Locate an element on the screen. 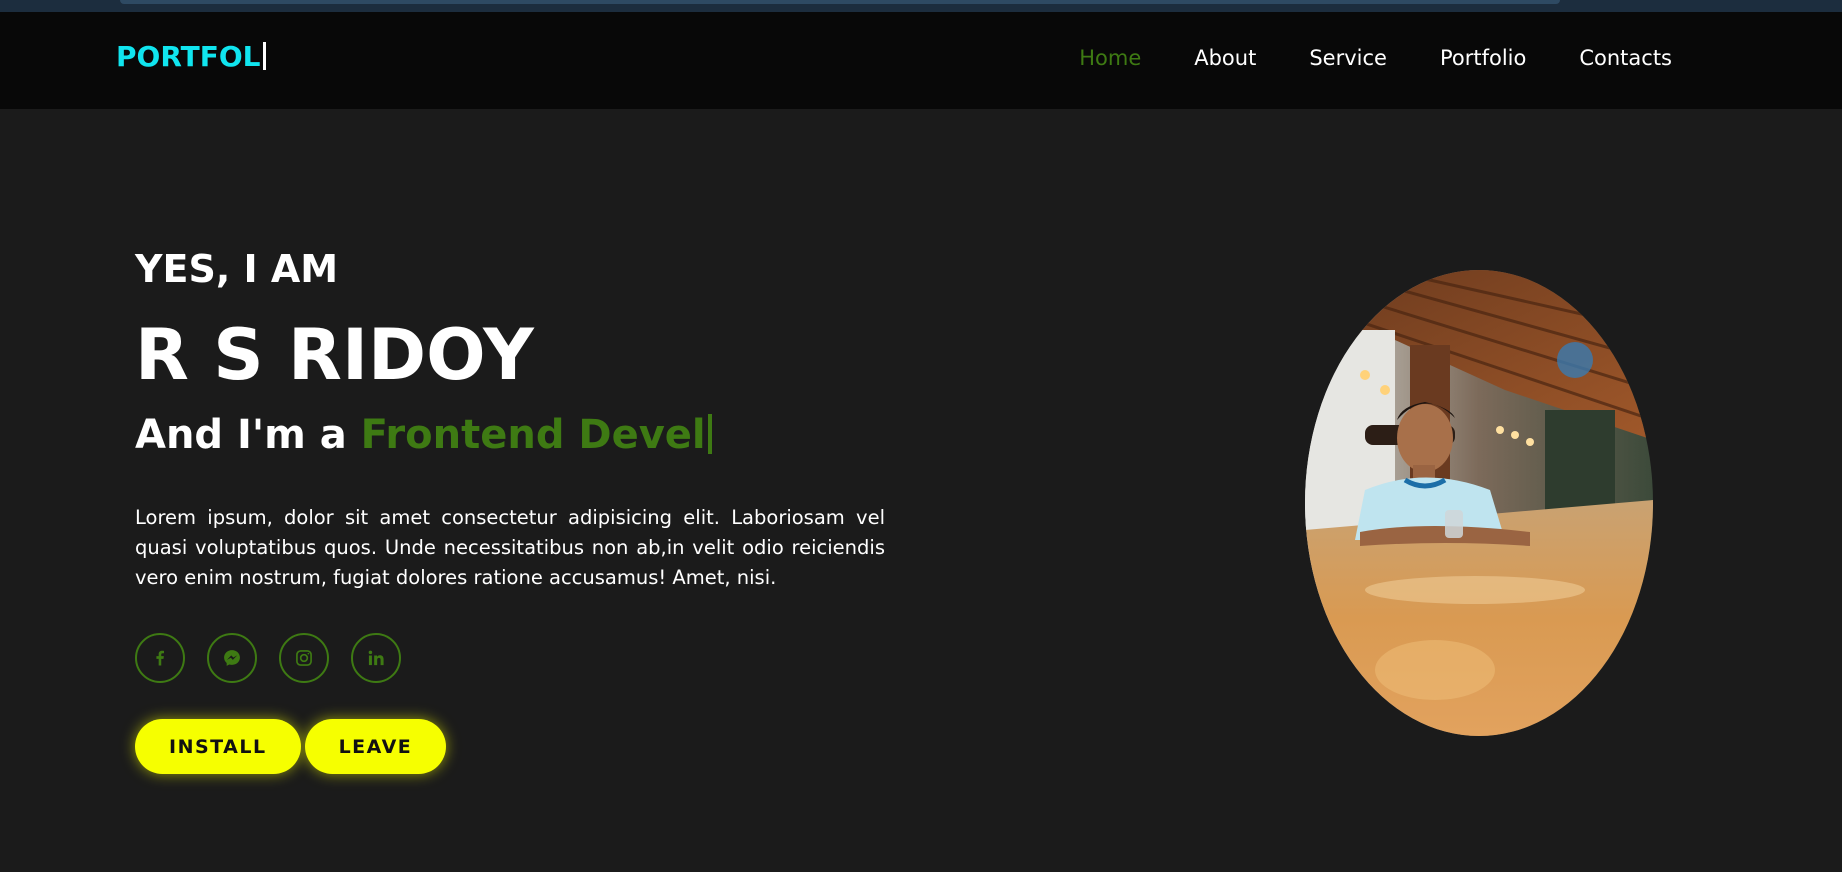  instagram-link is located at coordinates (304, 658).